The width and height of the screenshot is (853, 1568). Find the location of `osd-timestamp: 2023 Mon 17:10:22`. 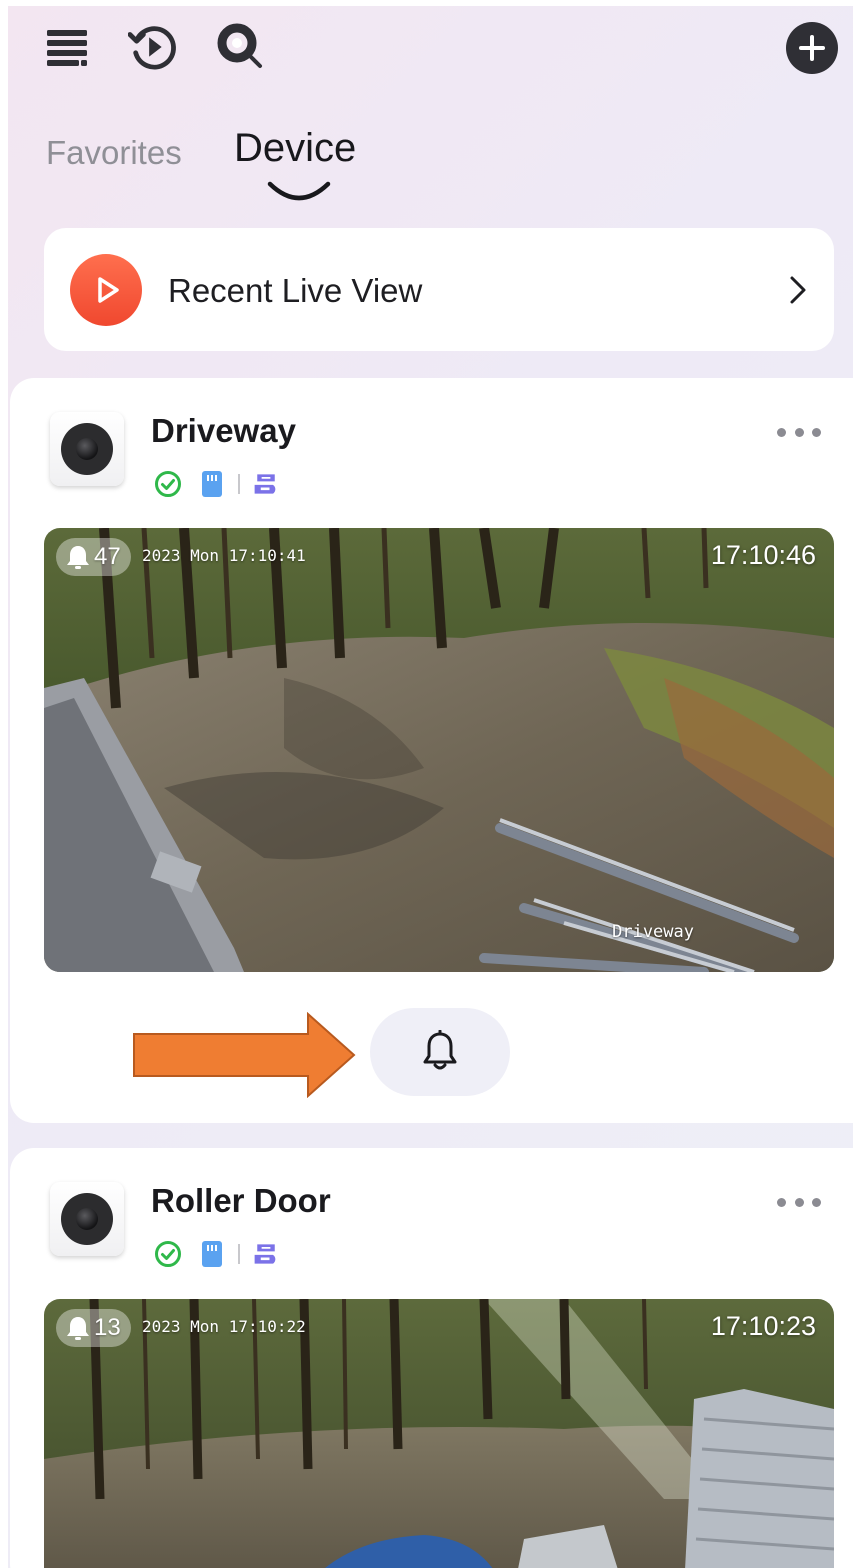

osd-timestamp: 2023 Mon 17:10:22 is located at coordinates (224, 1326).